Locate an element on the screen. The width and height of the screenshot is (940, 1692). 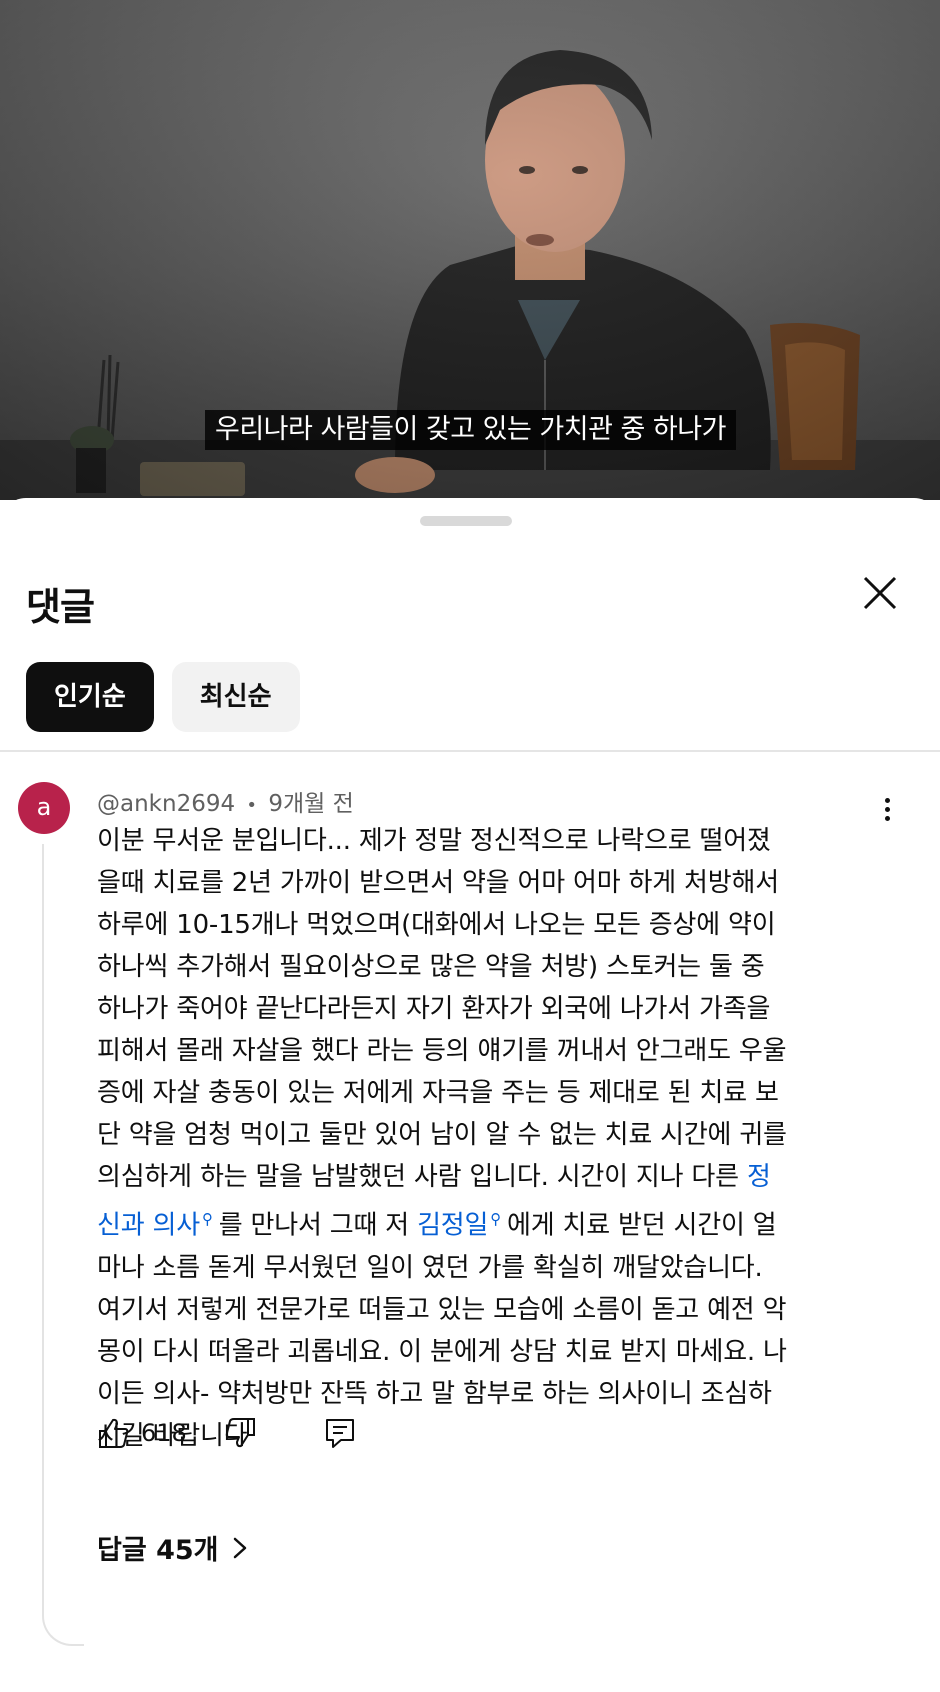
like-count: 618 is located at coordinates (164, 1433).